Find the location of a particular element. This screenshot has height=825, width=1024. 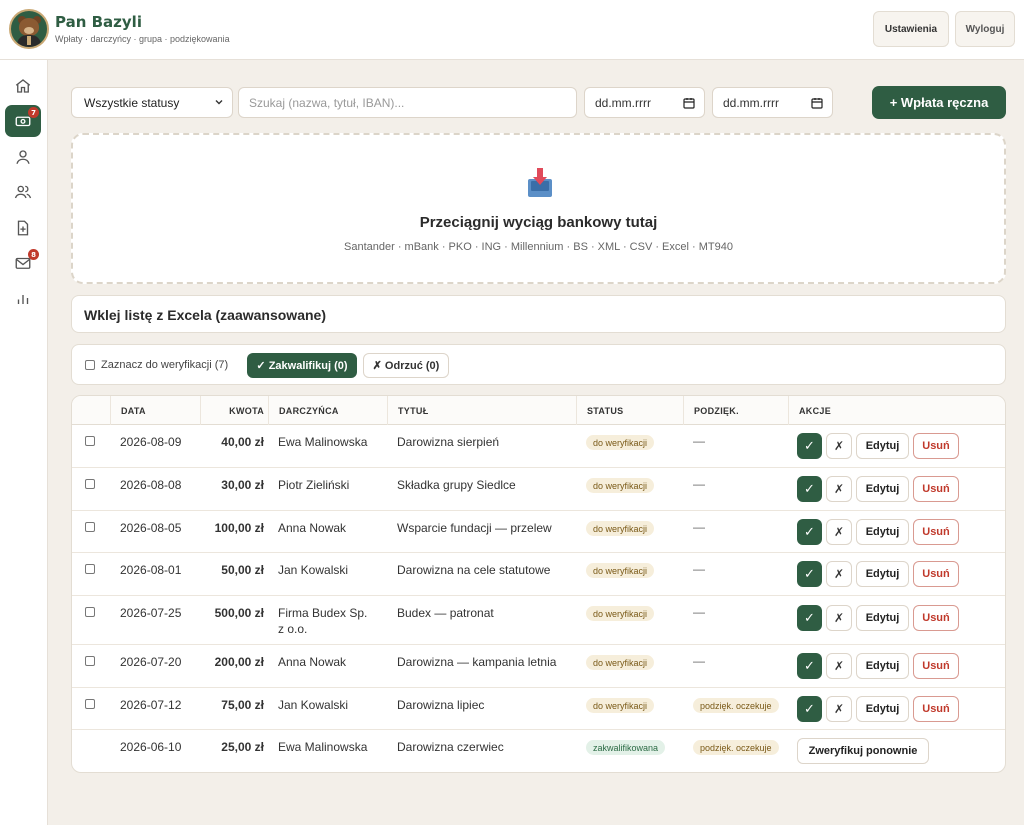

sidebar-item-messages: 8 is located at coordinates (23, 263).